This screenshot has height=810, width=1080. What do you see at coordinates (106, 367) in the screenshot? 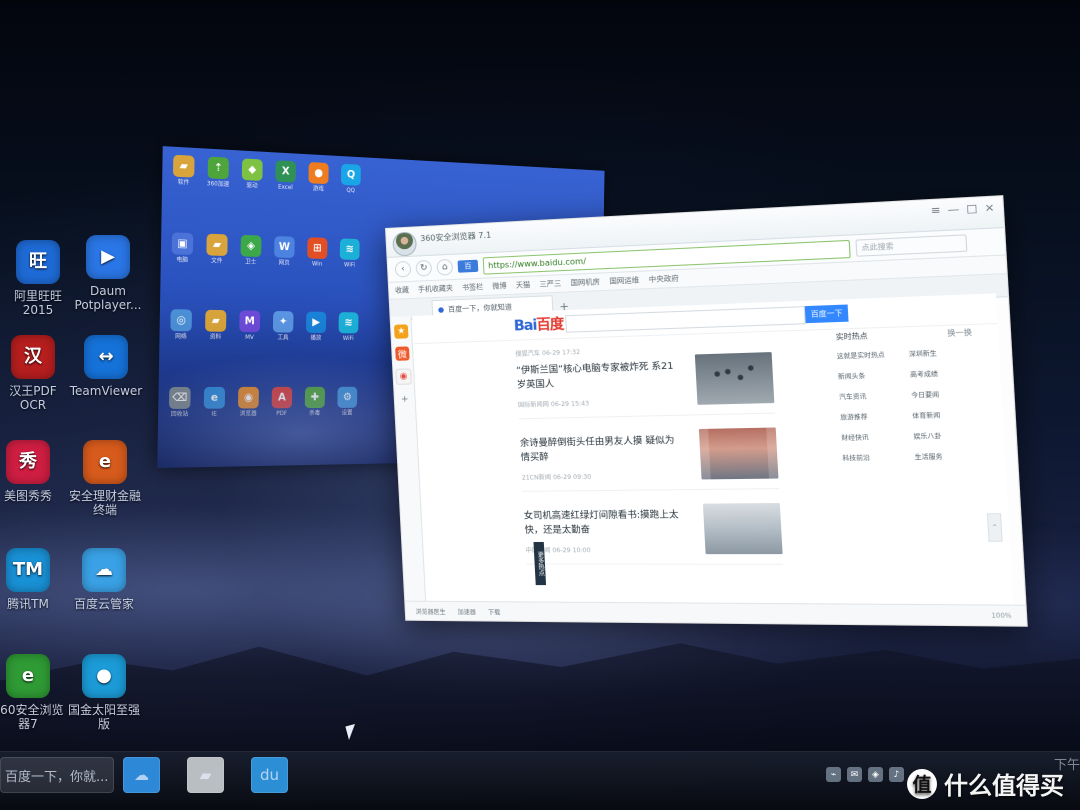
I see `desktop-icon-teamviewer: ↔ TeamViewer` at bounding box center [106, 367].